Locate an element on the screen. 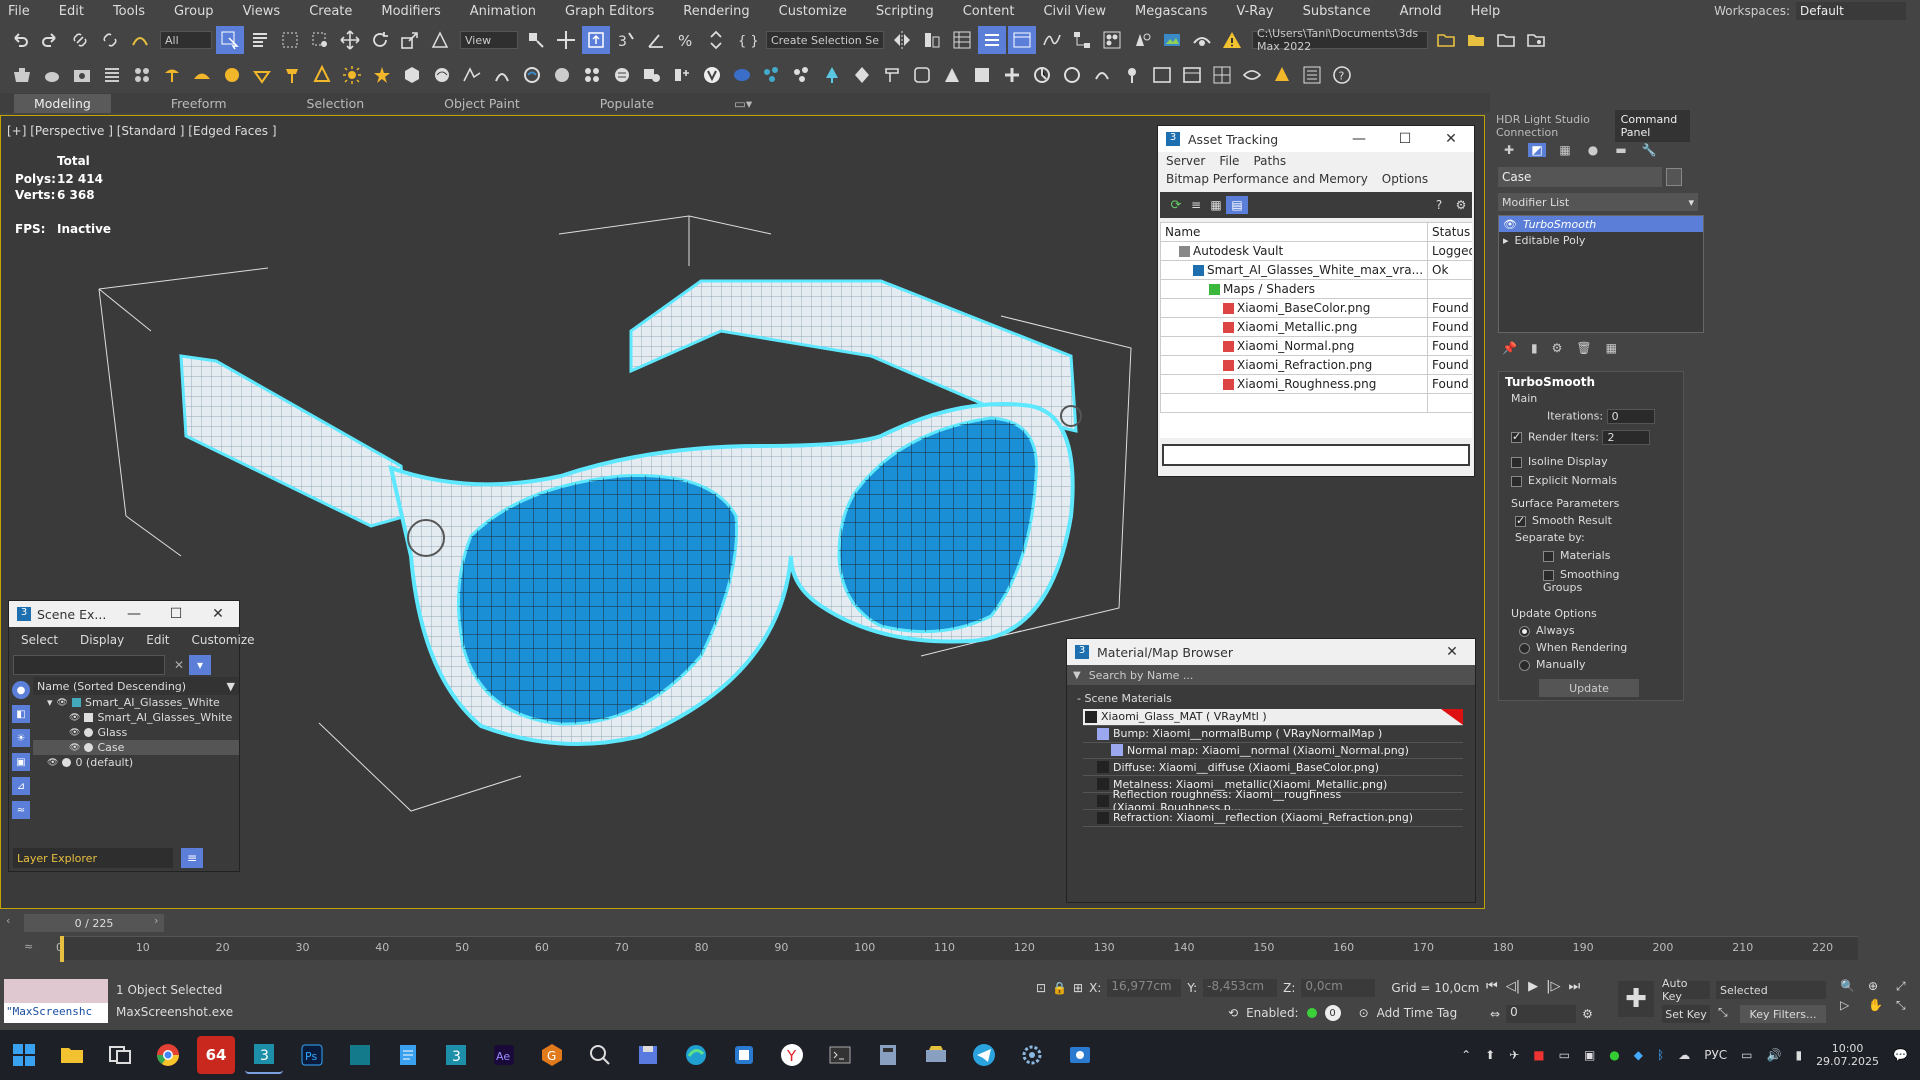  window-crossing-icon is located at coordinates (320, 40).